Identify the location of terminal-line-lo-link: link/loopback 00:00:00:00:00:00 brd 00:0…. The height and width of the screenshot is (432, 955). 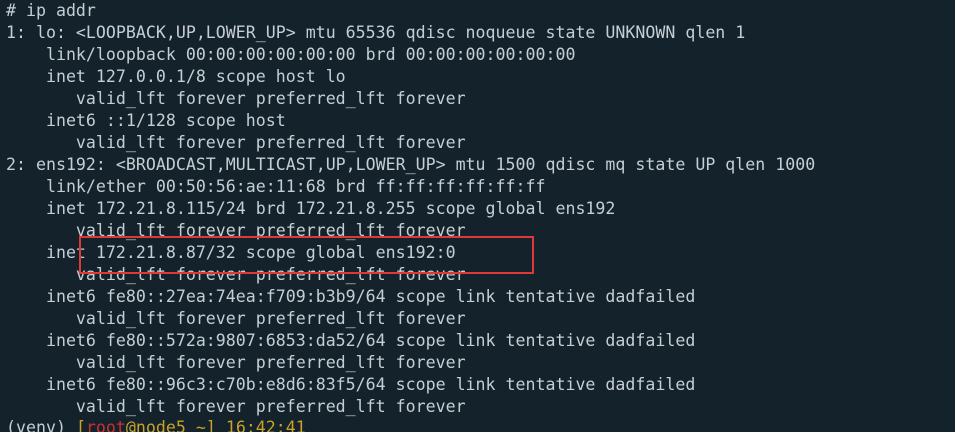
(291, 54).